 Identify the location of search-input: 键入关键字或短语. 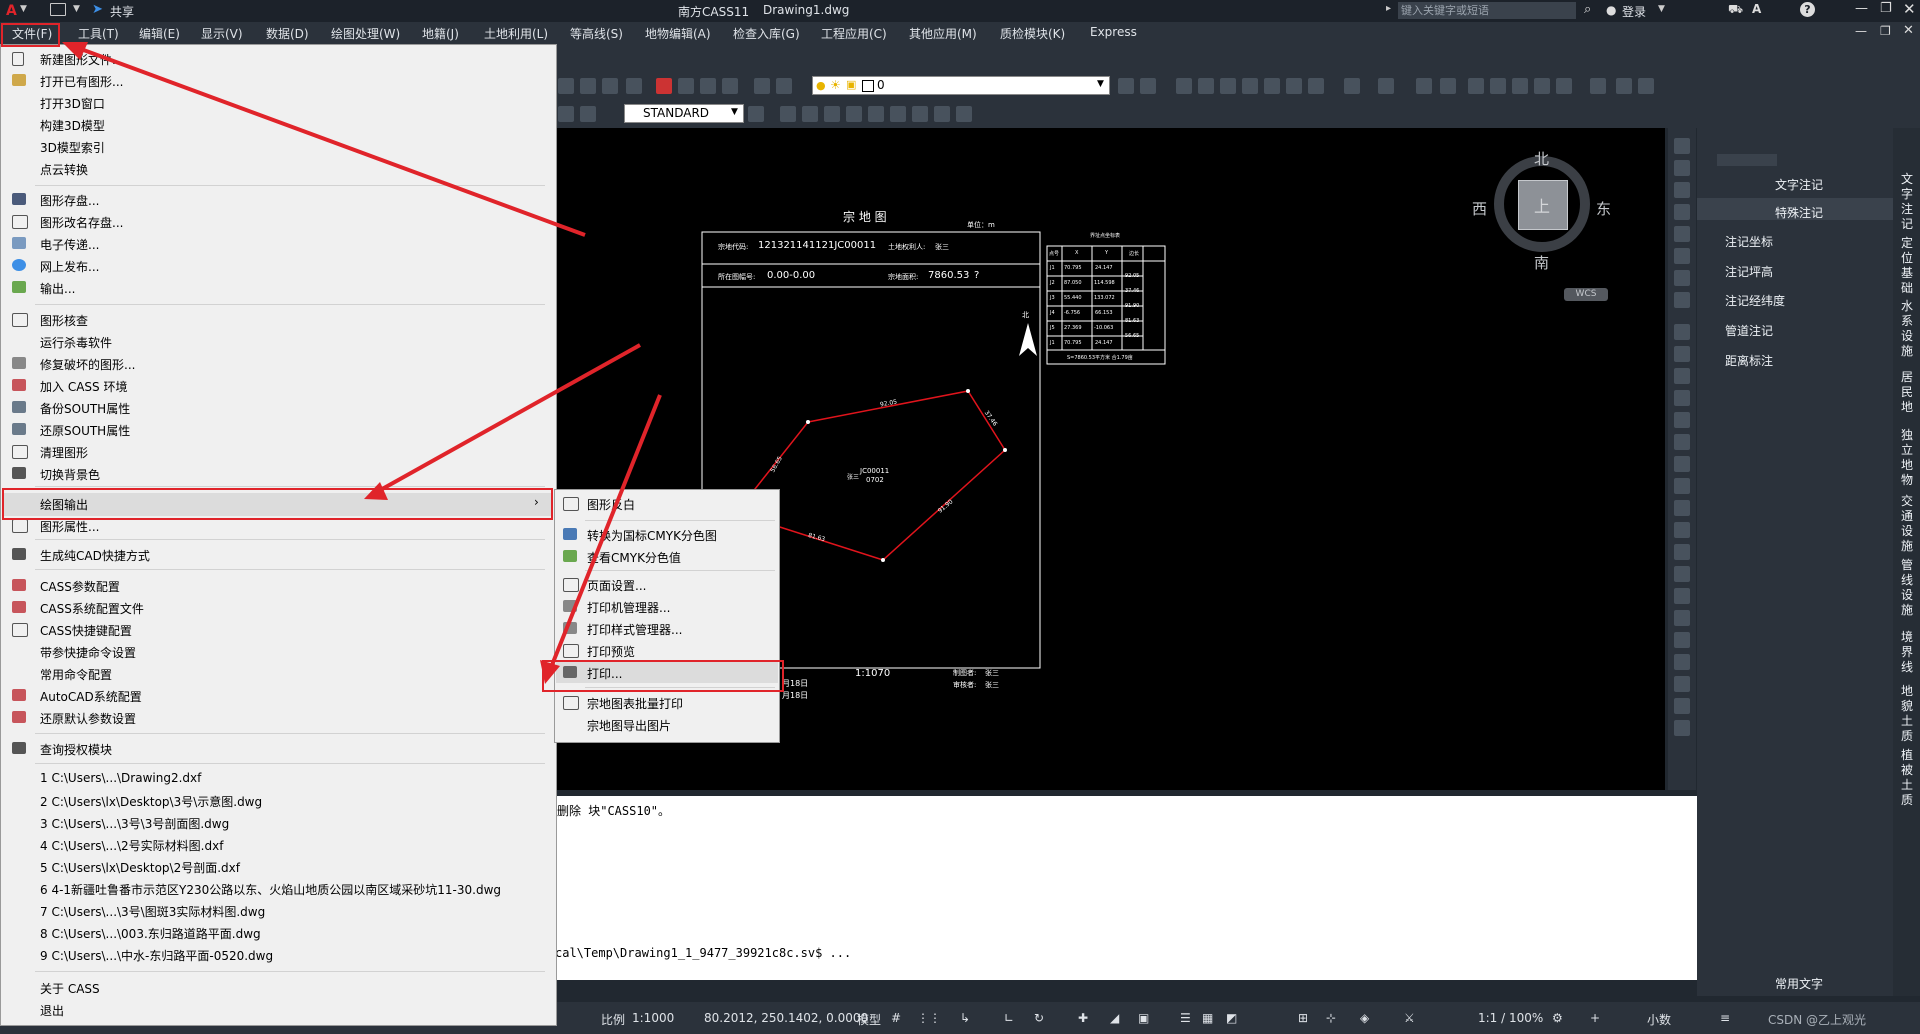
(1487, 10).